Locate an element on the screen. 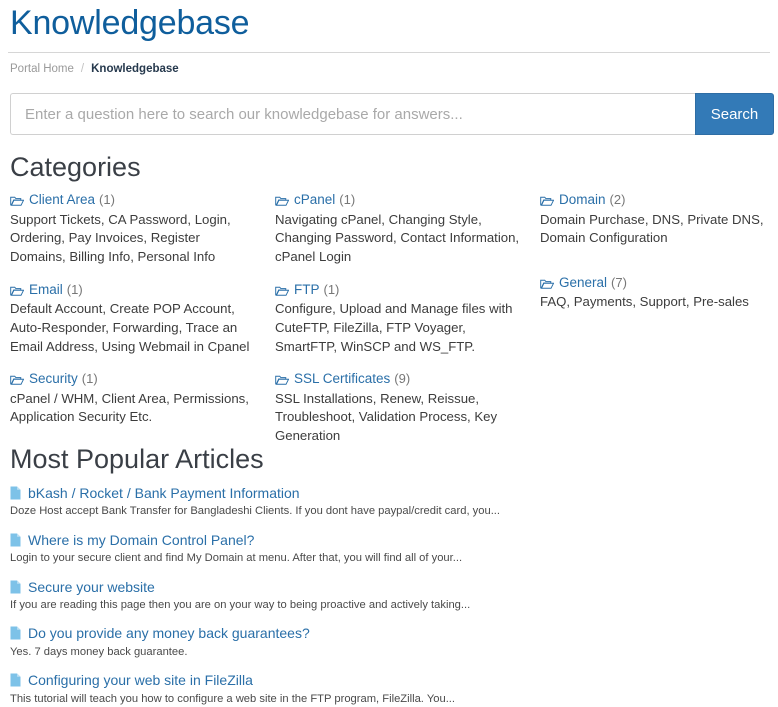  search-bar: Search is located at coordinates (392, 114).